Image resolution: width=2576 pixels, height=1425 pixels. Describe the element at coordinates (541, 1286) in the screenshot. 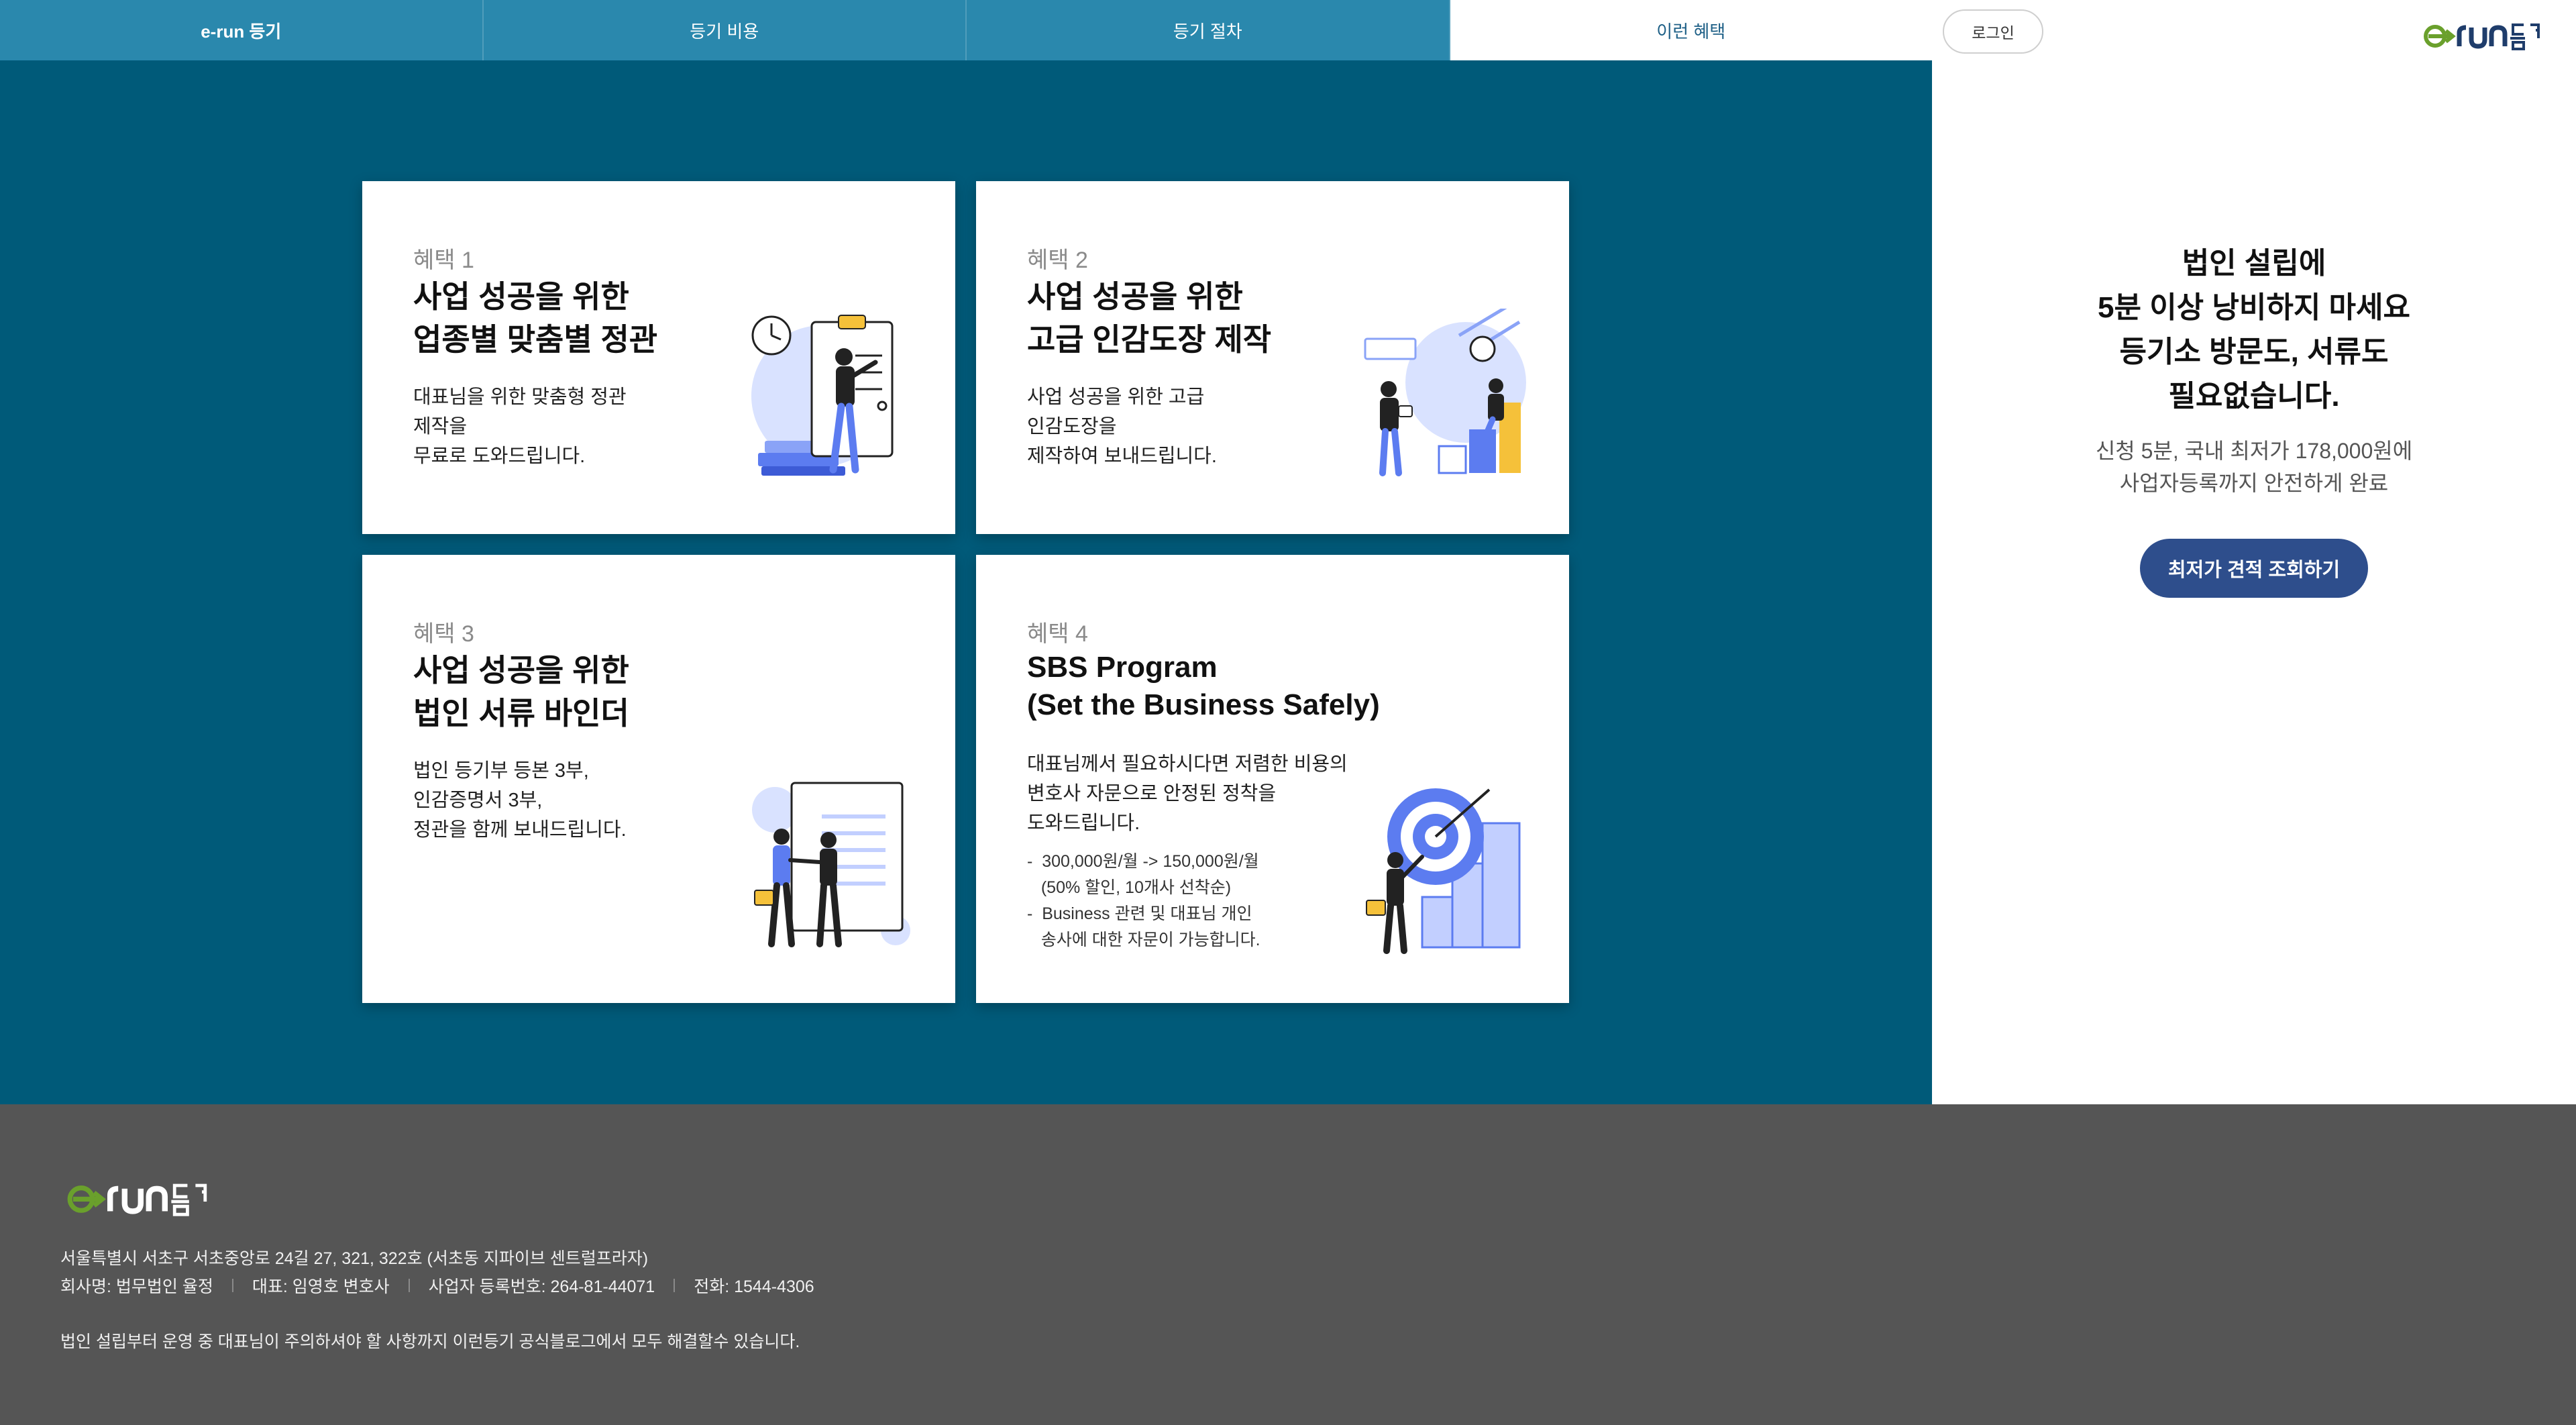

I see `footer-biz-no: 사업자 등록번호: 264-81-44071` at that location.